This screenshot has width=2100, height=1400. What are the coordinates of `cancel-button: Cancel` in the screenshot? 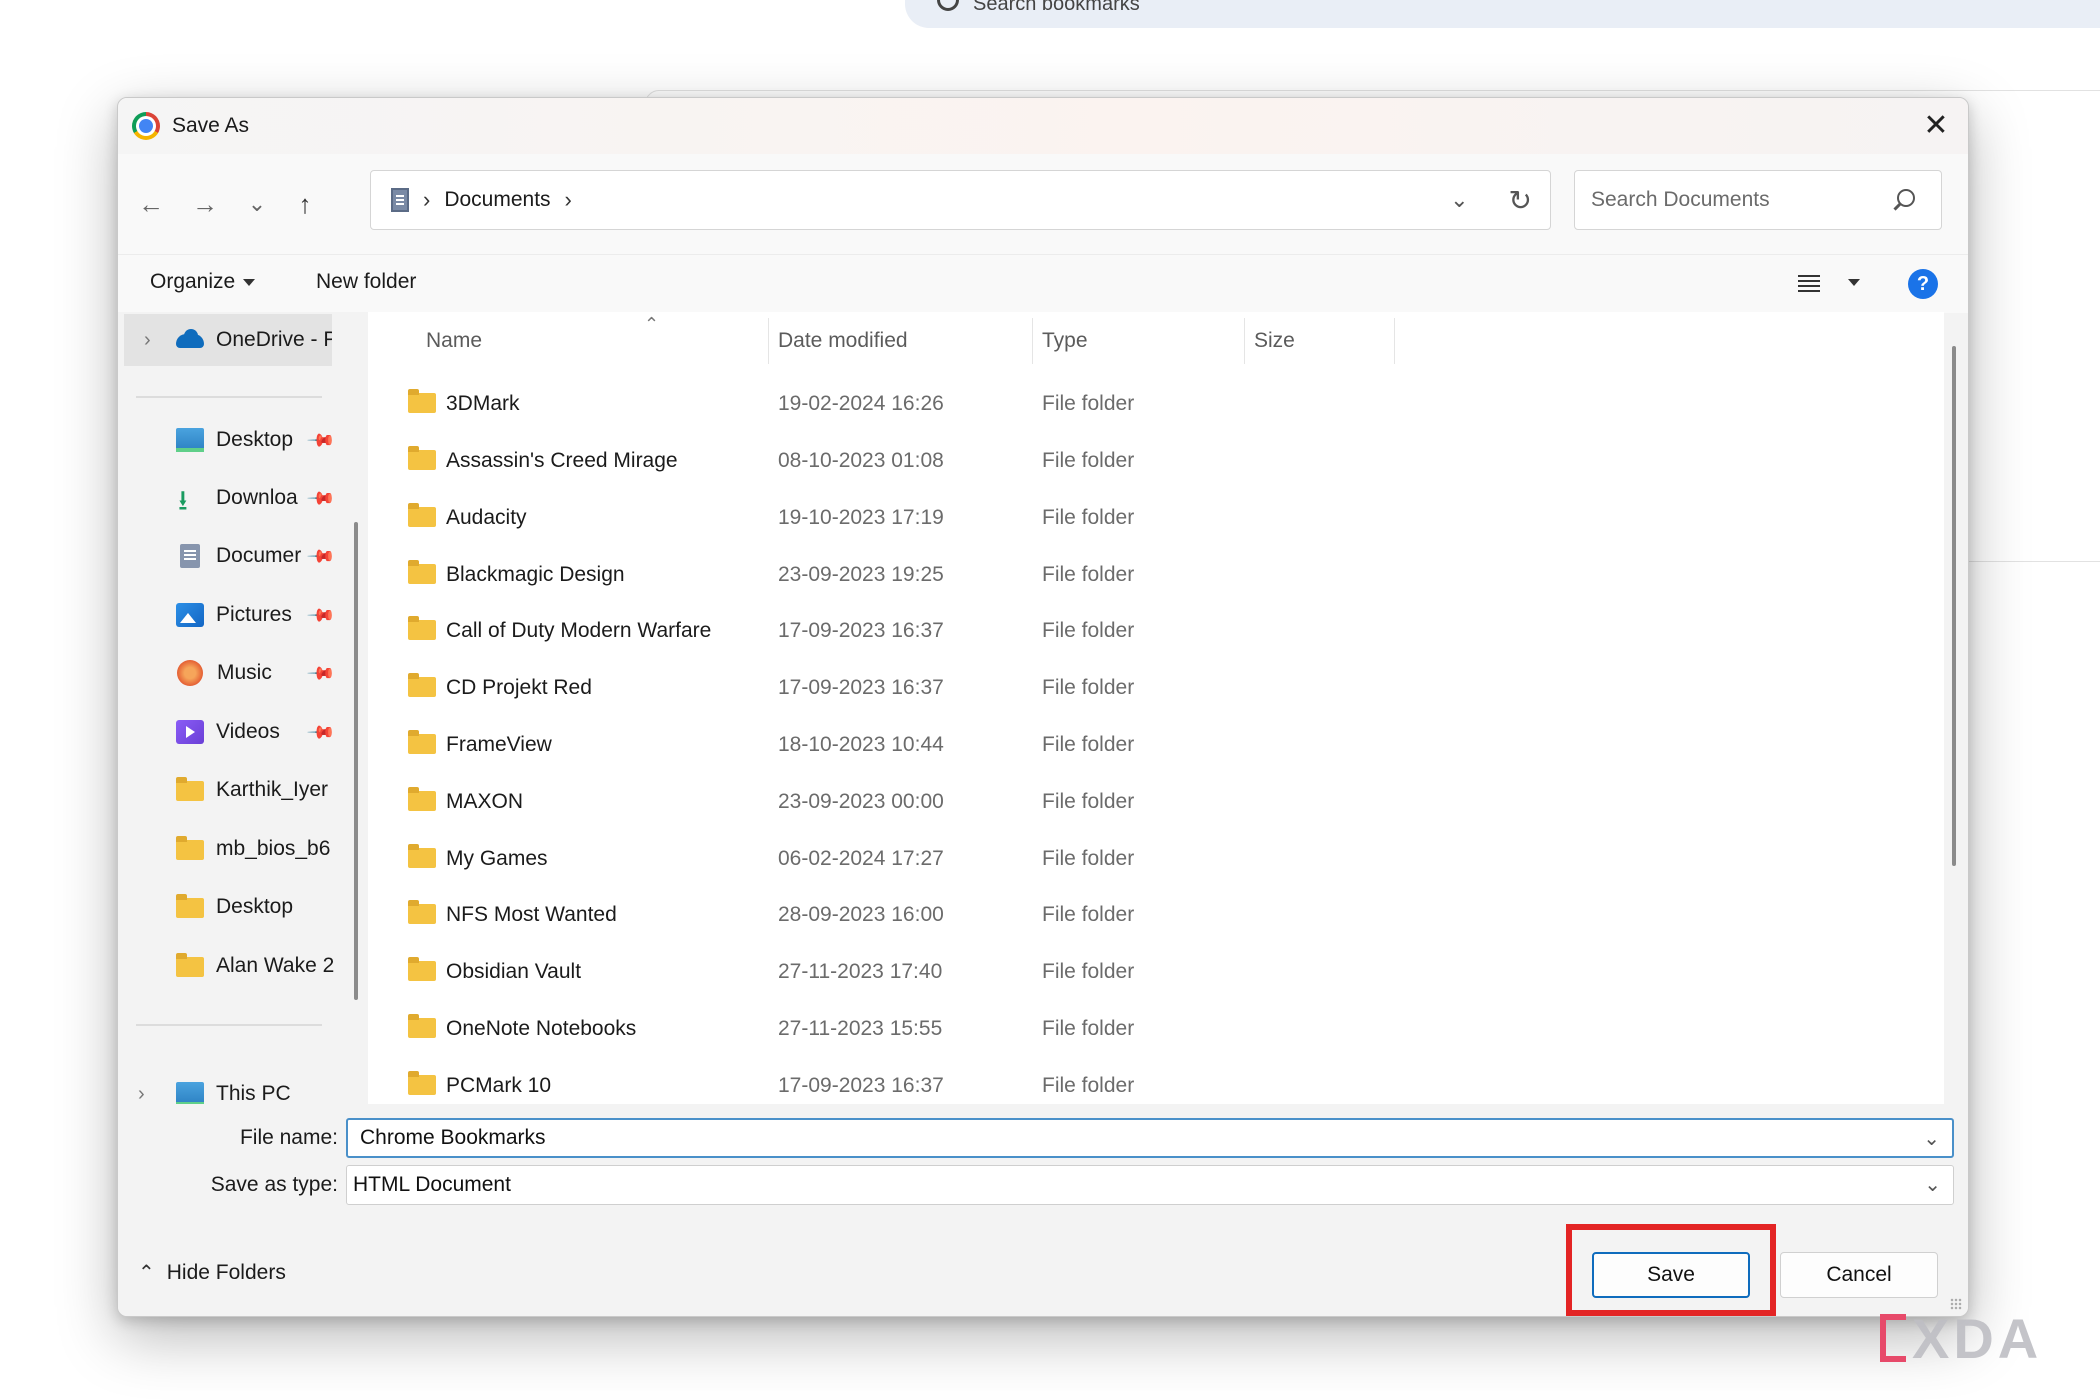 It's located at (1859, 1275).